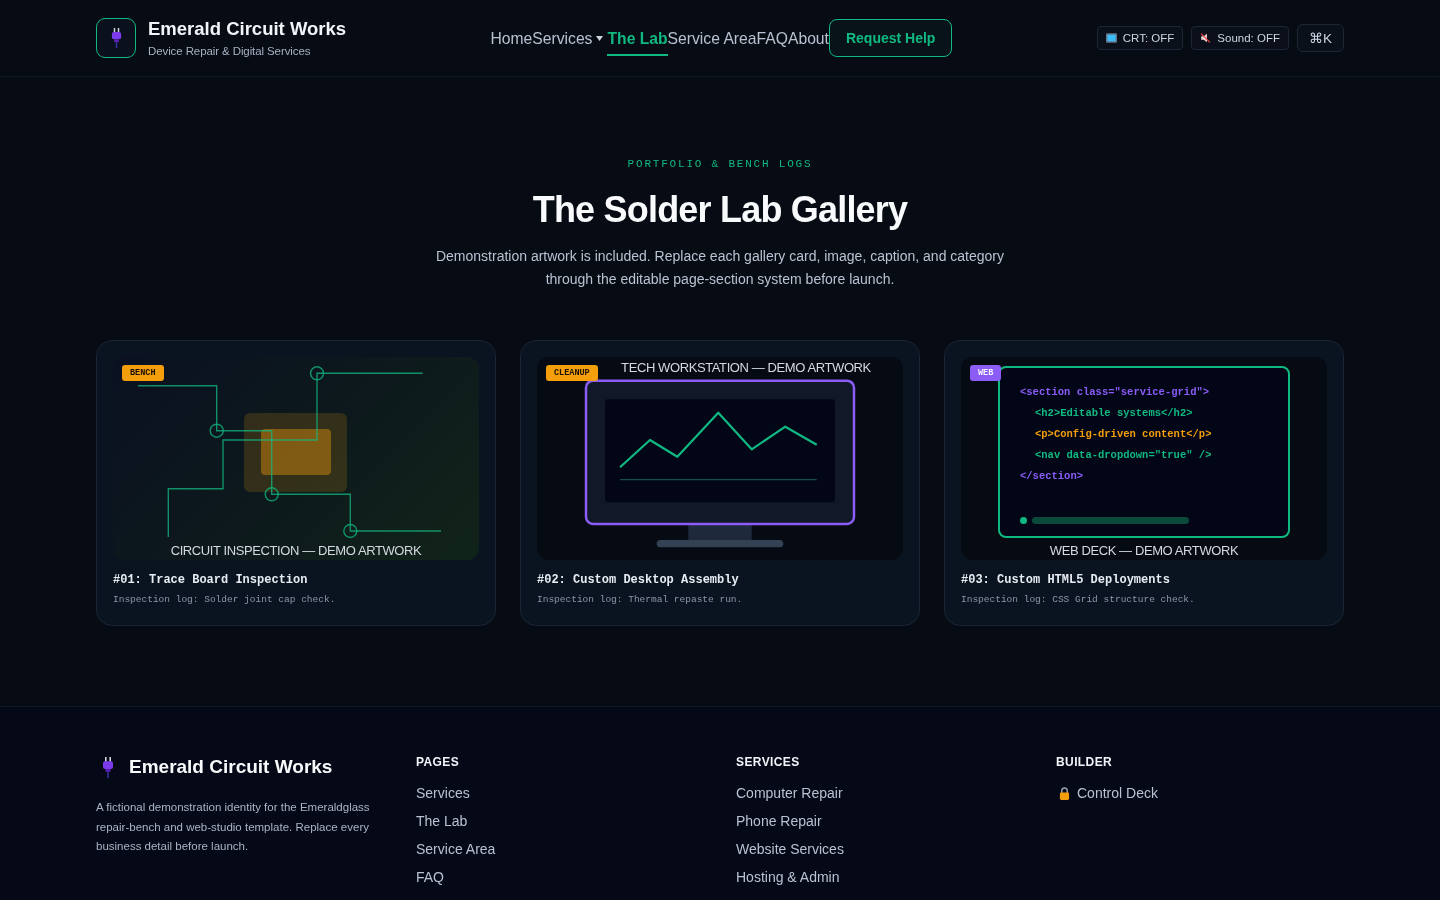 Image resolution: width=1440 pixels, height=900 pixels. I want to click on footer-link: Computer Repair, so click(789, 793).